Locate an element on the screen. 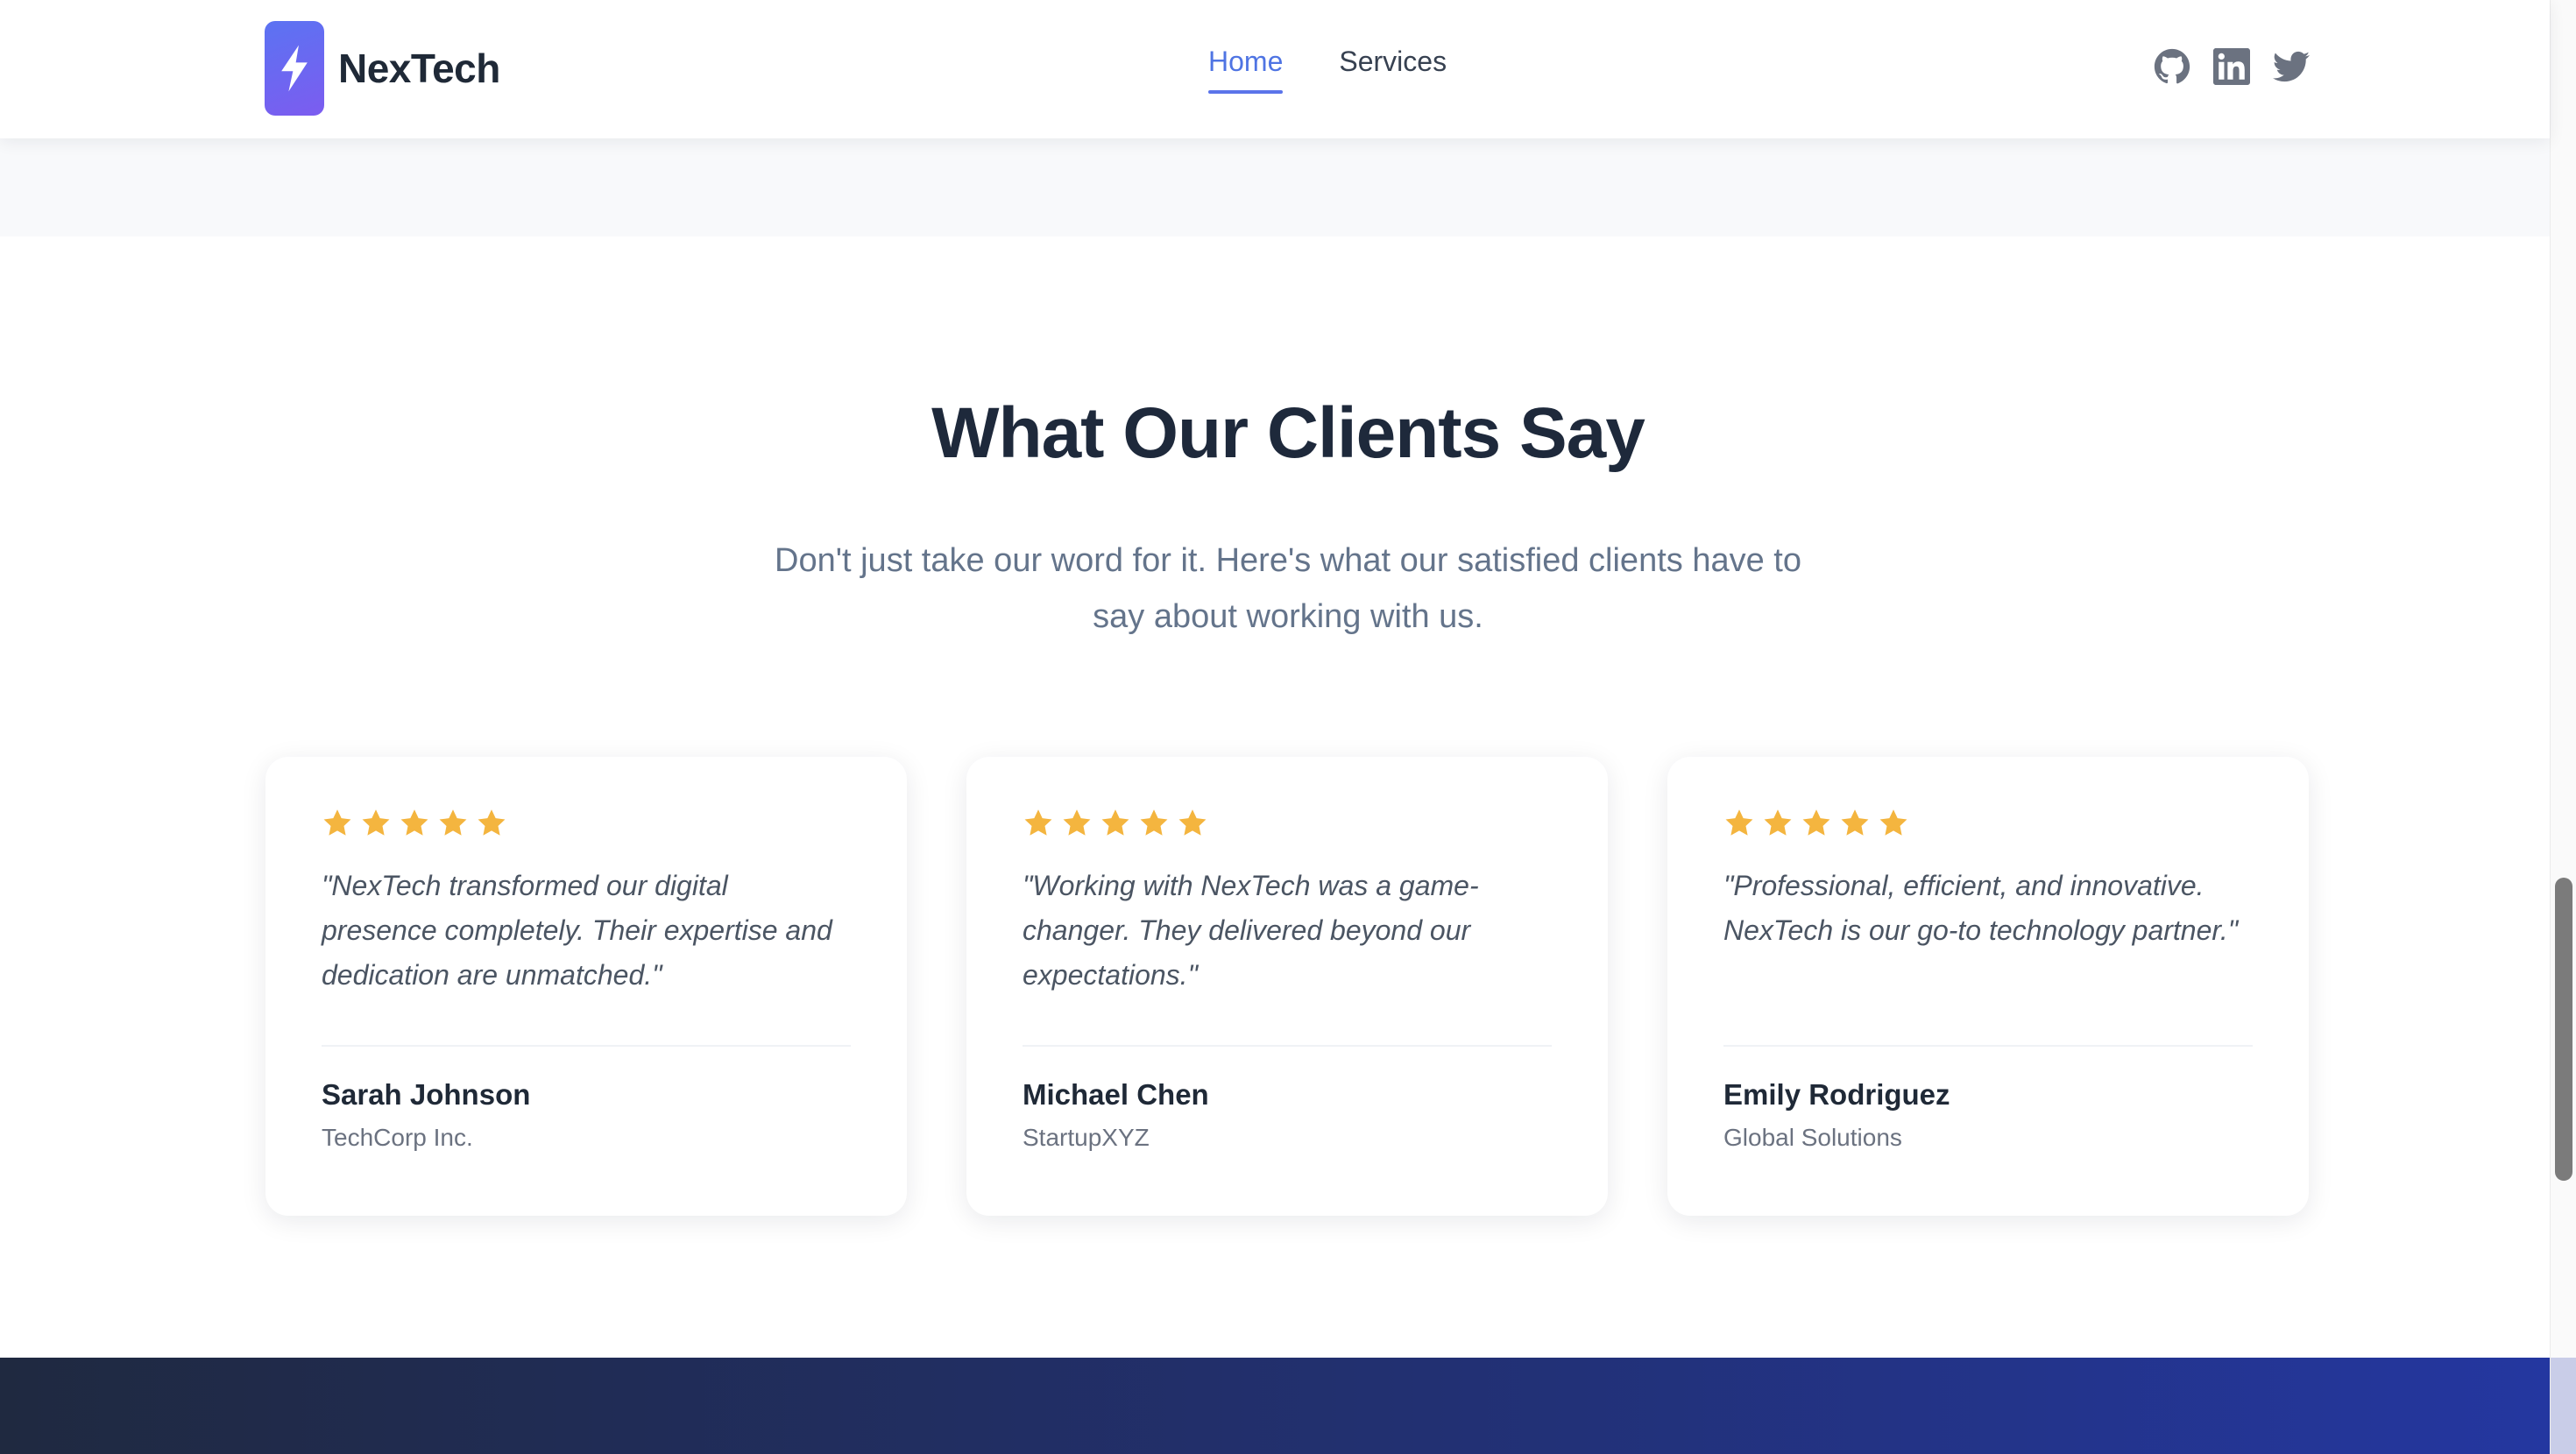 The width and height of the screenshot is (2576, 1454). scrollbar-track-bottom is located at coordinates (2563, 1406).